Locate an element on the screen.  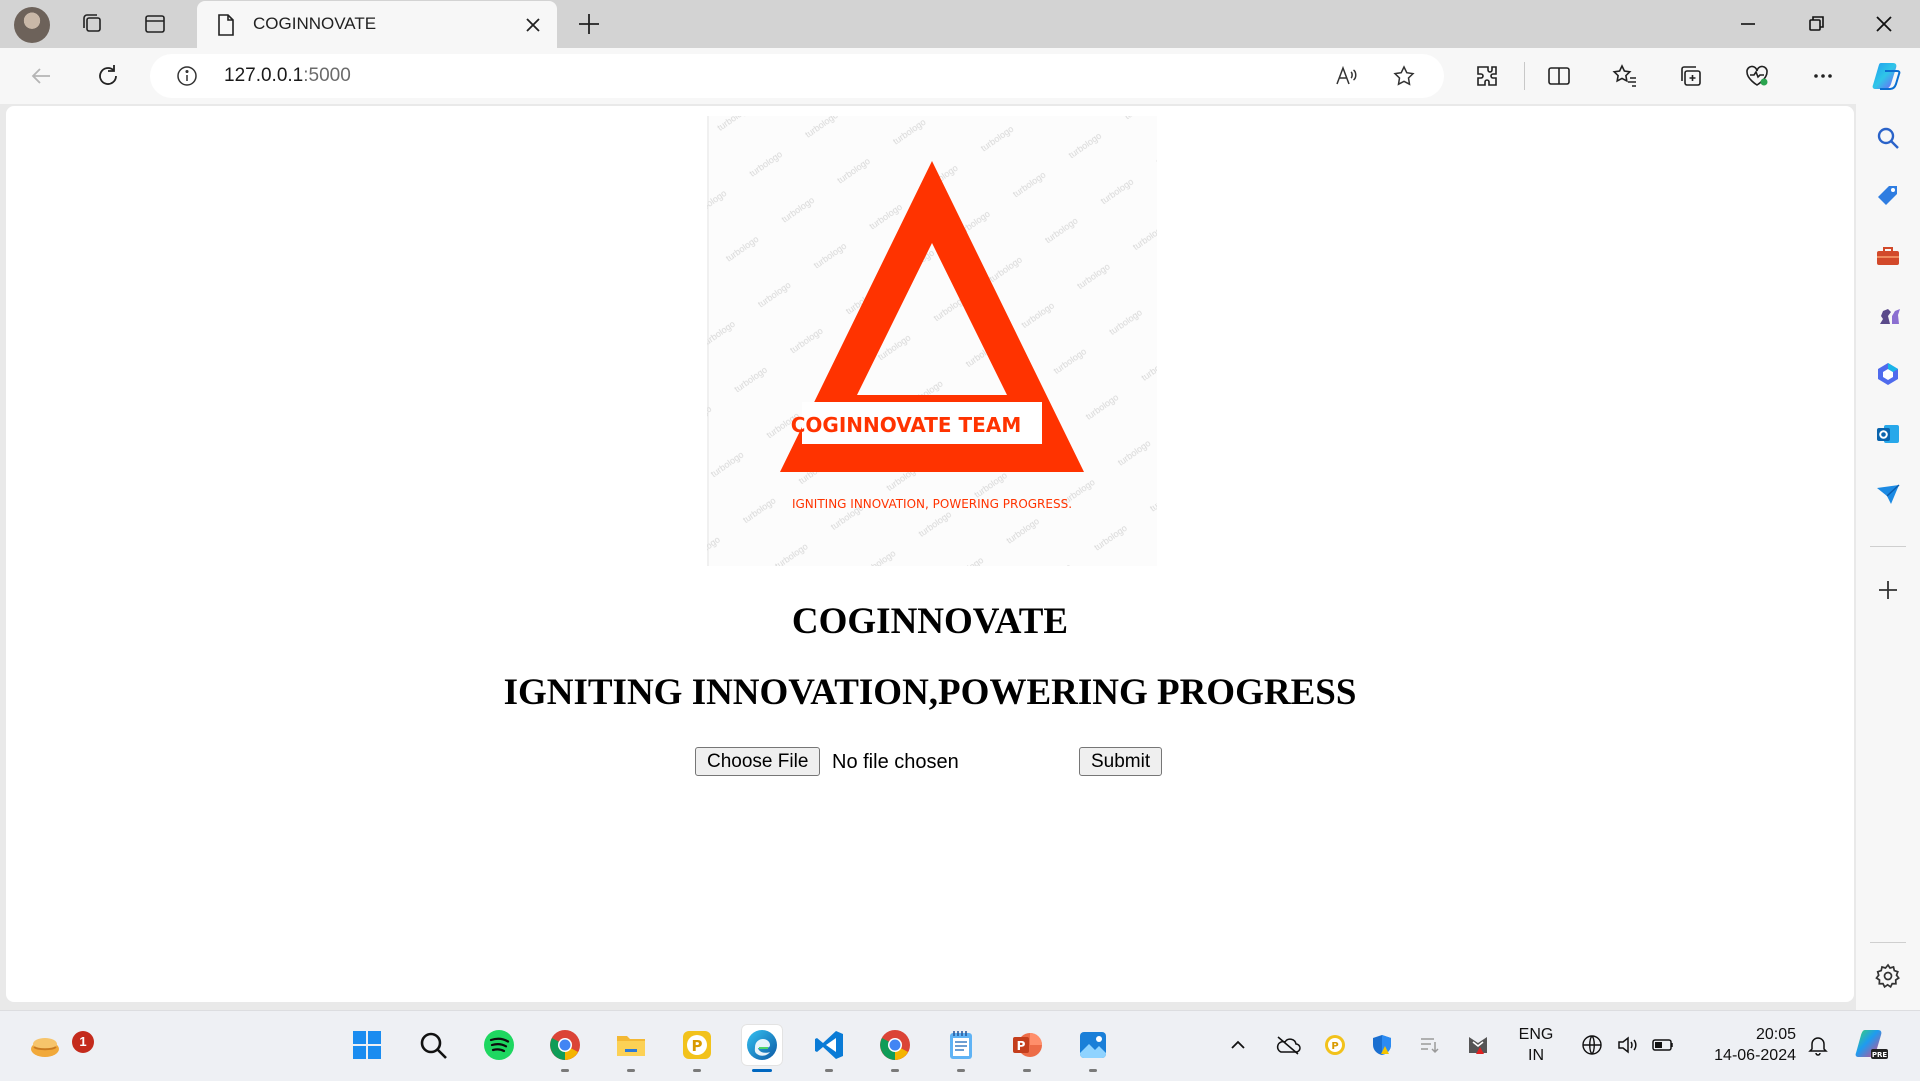
photos-icon is located at coordinates (1093, 1045).